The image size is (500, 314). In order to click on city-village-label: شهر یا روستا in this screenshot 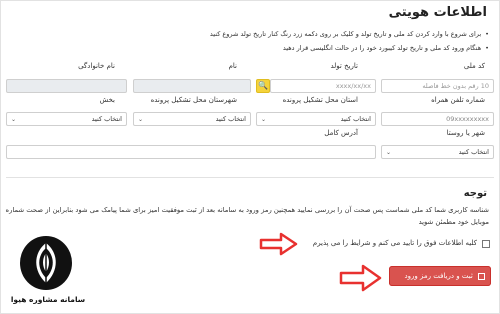, I will do `click(465, 133)`.